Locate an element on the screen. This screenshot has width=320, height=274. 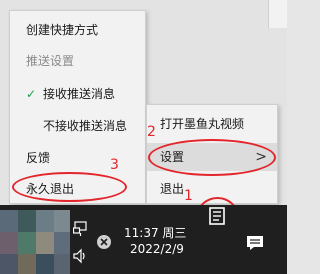
annotation-step-1: 1 is located at coordinates (188, 196).